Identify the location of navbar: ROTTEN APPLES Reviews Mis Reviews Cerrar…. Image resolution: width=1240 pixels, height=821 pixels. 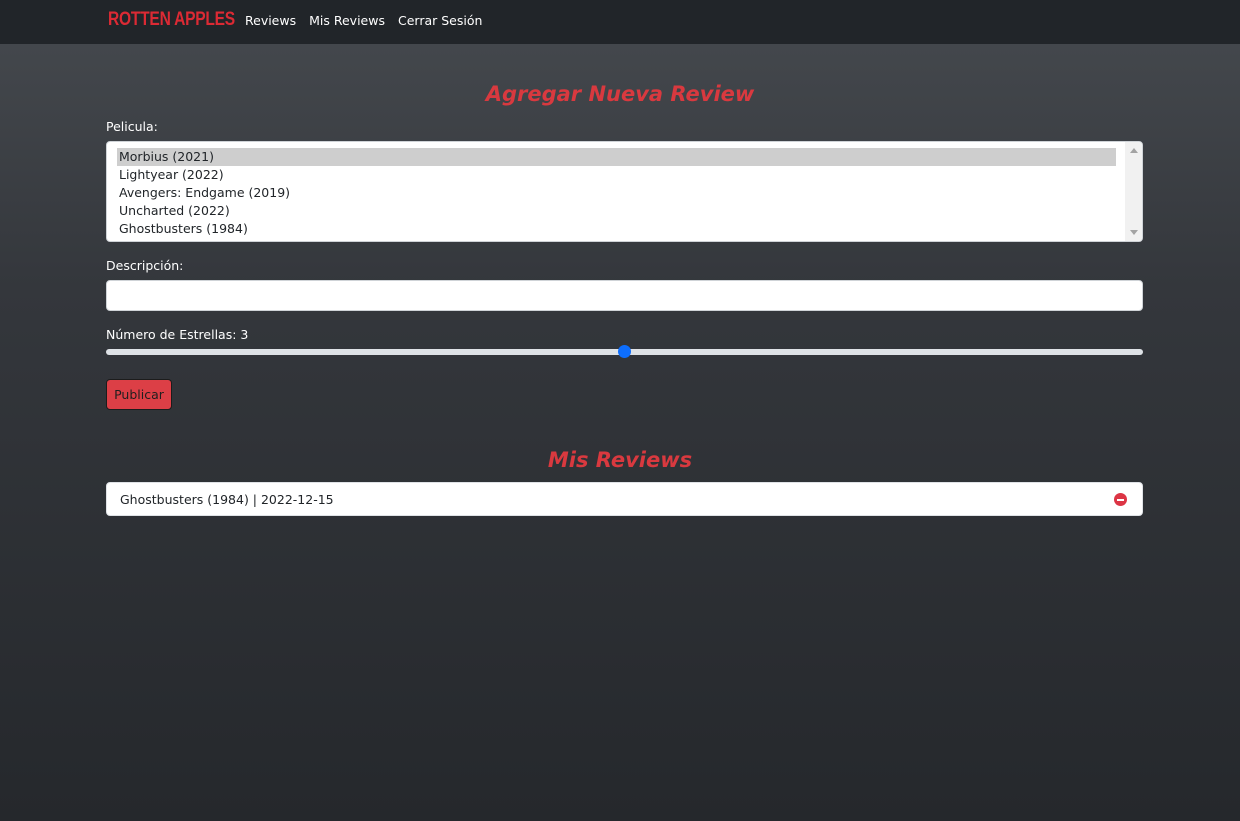
(620, 22).